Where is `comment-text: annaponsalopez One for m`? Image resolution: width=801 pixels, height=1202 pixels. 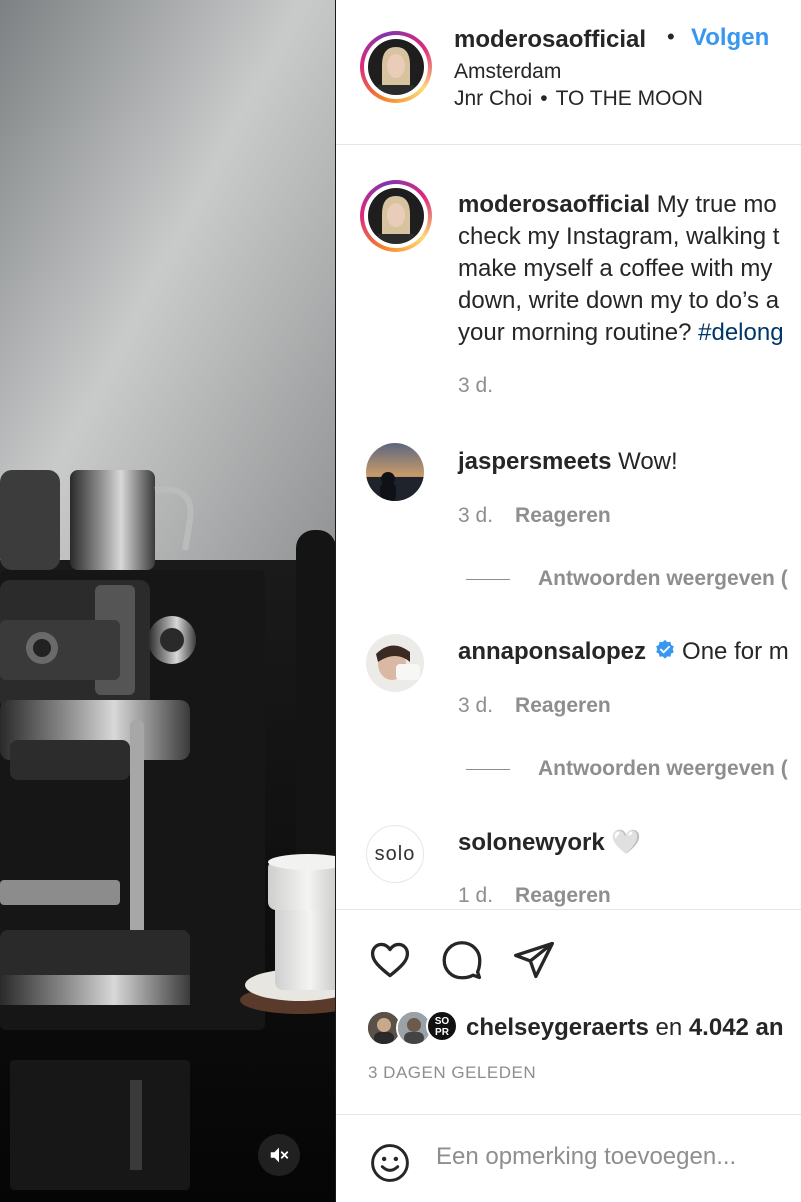 comment-text: annaponsalopez One for m is located at coordinates (623, 652).